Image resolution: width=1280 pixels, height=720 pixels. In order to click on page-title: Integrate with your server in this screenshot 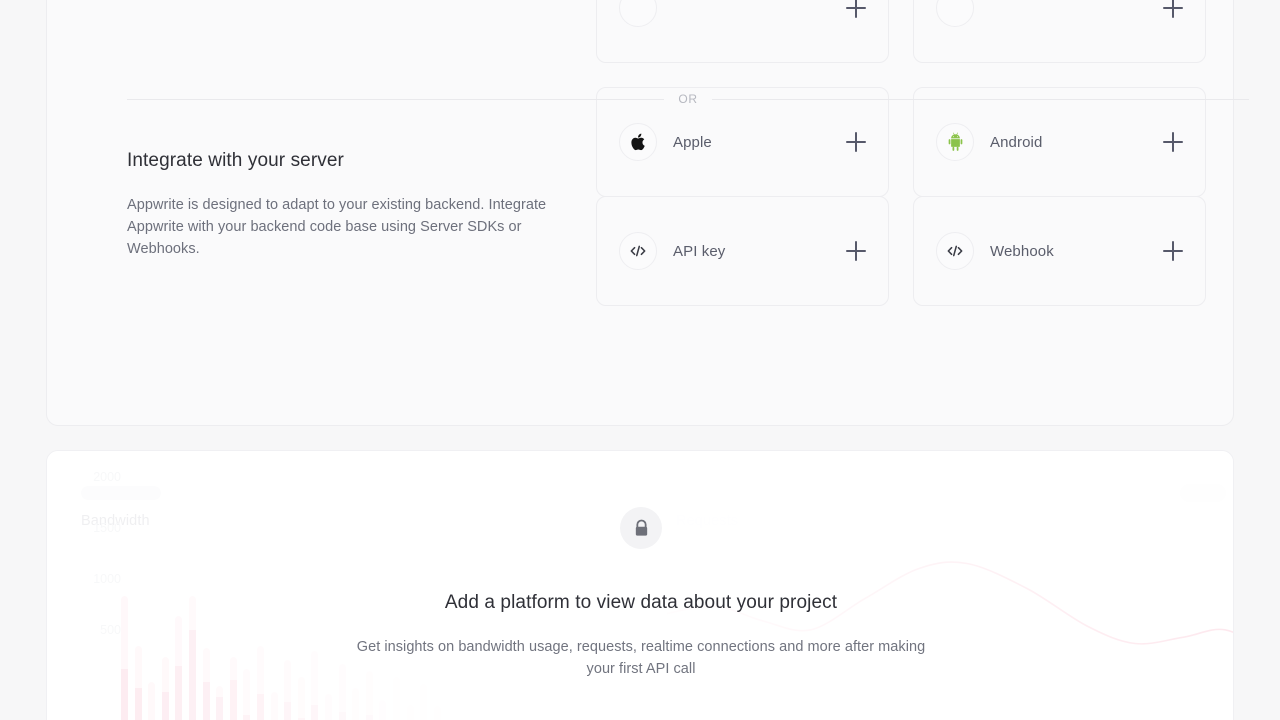, I will do `click(235, 160)`.